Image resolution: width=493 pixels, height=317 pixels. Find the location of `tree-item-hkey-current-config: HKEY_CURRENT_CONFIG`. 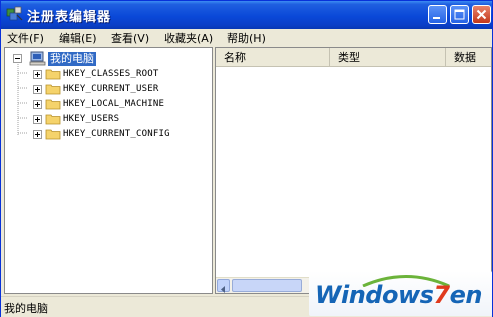

tree-item-hkey-current-config: HKEY_CURRENT_CONFIG is located at coordinates (107, 133).